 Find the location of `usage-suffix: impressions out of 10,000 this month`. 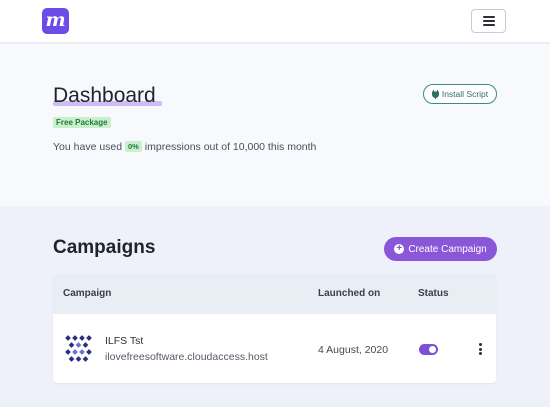

usage-suffix: impressions out of 10,000 this month is located at coordinates (230, 147).